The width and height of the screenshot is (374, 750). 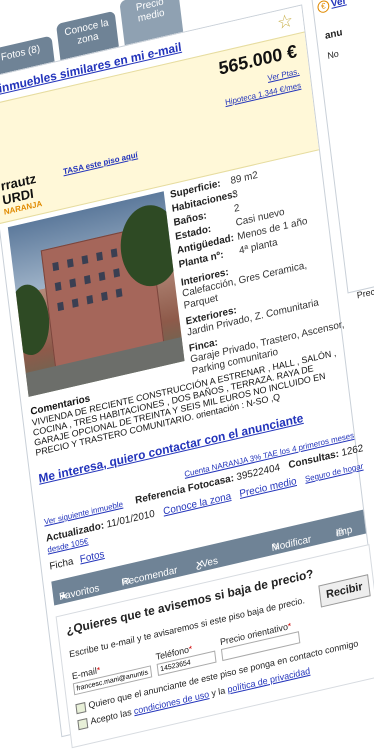 What do you see at coordinates (334, 35) in the screenshot?
I see `right-heading: anu` at bounding box center [334, 35].